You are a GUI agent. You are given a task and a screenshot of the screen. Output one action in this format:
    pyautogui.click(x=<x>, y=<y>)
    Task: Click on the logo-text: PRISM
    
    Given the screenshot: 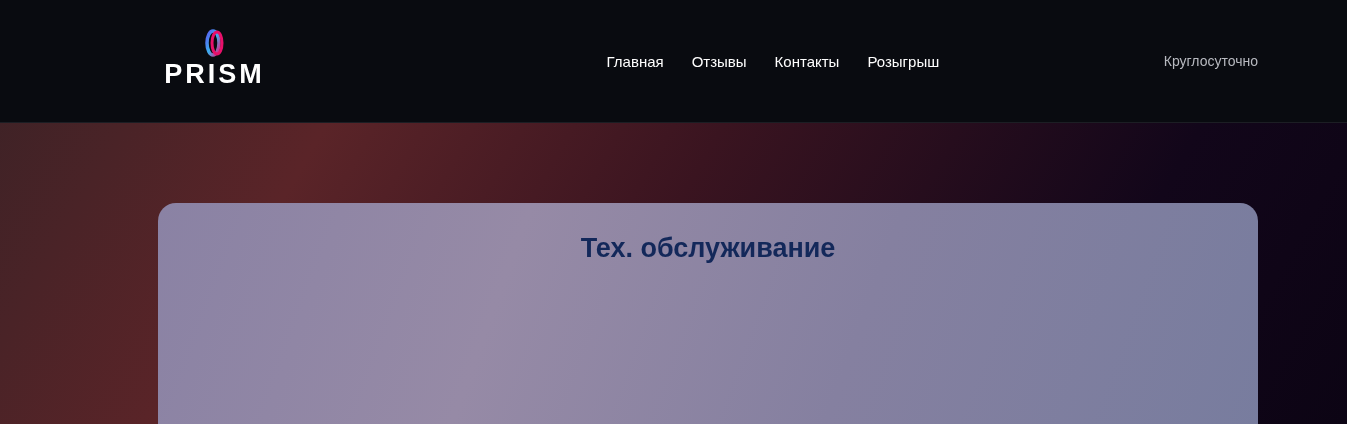 What is the action you would take?
    pyautogui.click(x=214, y=74)
    